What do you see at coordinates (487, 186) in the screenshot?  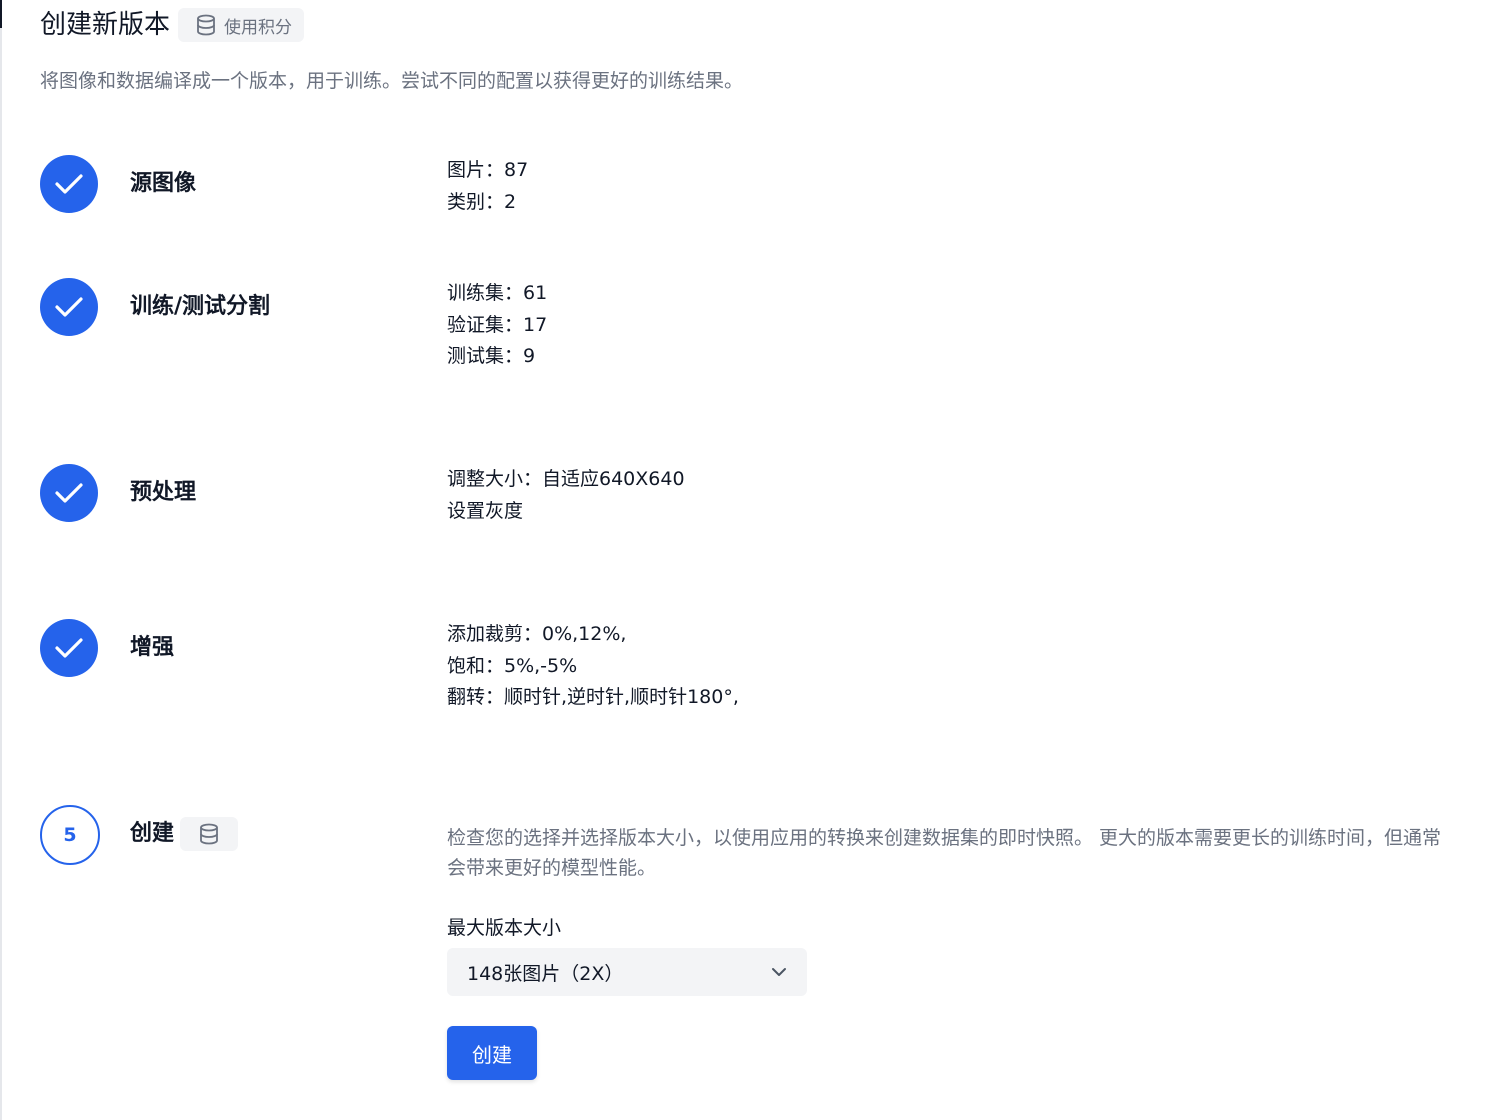 I see `step-details: 图片：87 类别：2` at bounding box center [487, 186].